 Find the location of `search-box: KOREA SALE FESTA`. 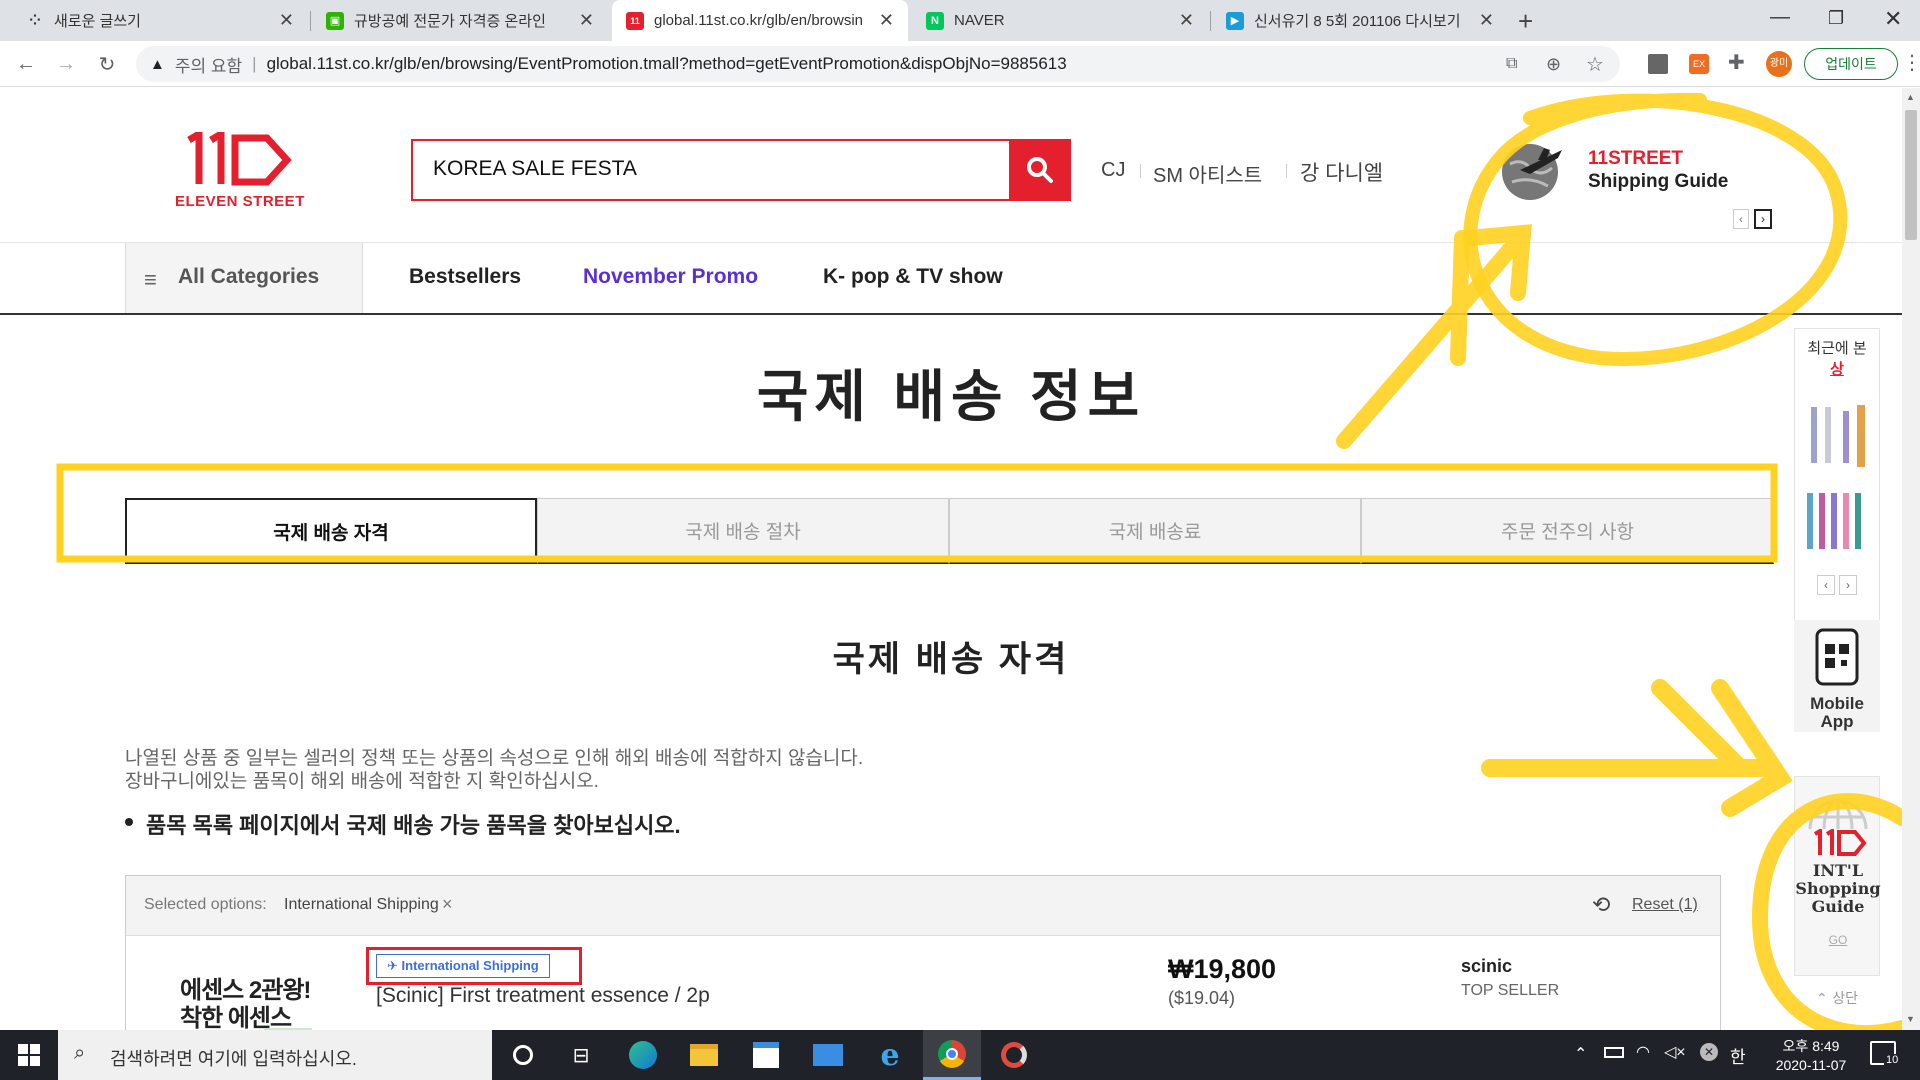

search-box: KOREA SALE FESTA is located at coordinates (741, 170).